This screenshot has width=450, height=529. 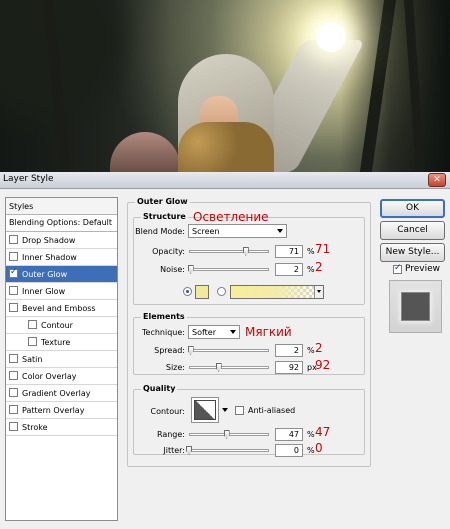 I want to click on jitter-track, so click(x=229, y=450).